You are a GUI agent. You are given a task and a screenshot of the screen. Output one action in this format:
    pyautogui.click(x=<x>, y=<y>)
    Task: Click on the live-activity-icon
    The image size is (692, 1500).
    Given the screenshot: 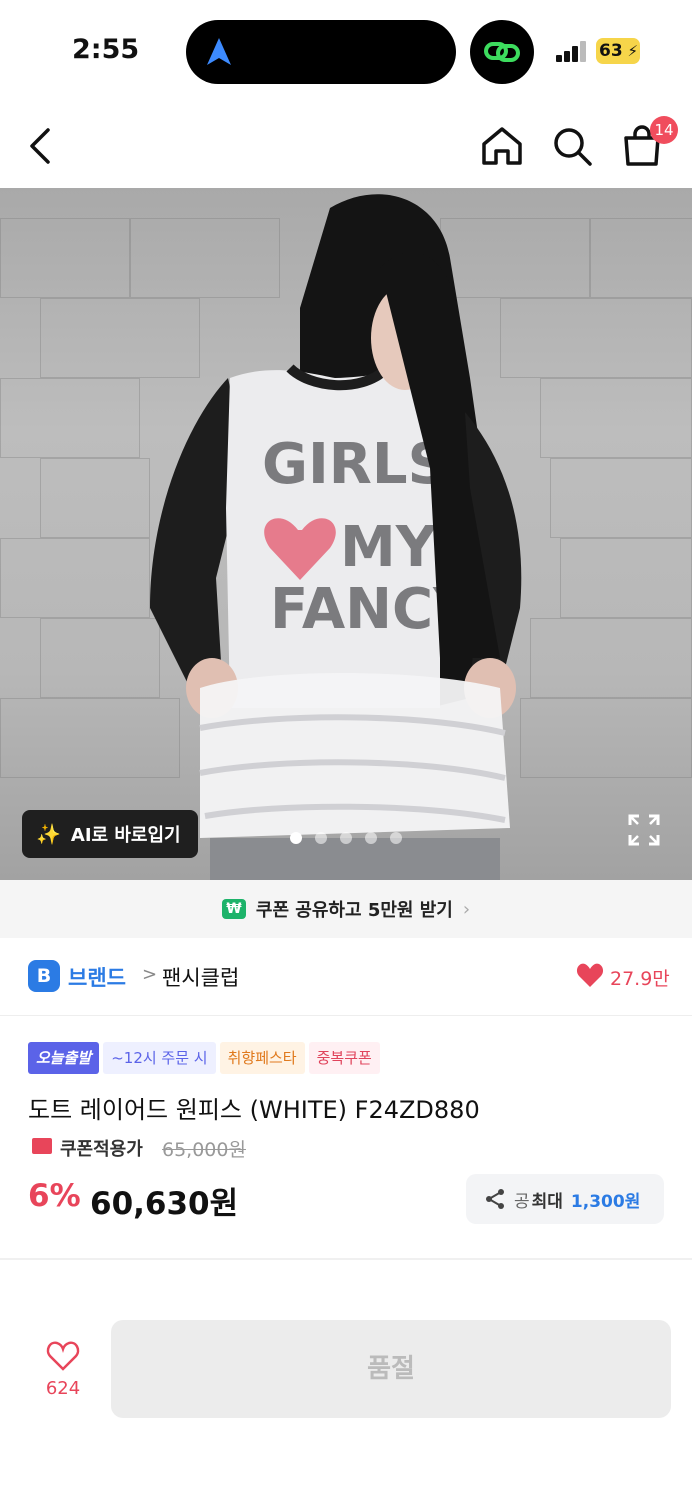 What is the action you would take?
    pyautogui.click(x=502, y=52)
    